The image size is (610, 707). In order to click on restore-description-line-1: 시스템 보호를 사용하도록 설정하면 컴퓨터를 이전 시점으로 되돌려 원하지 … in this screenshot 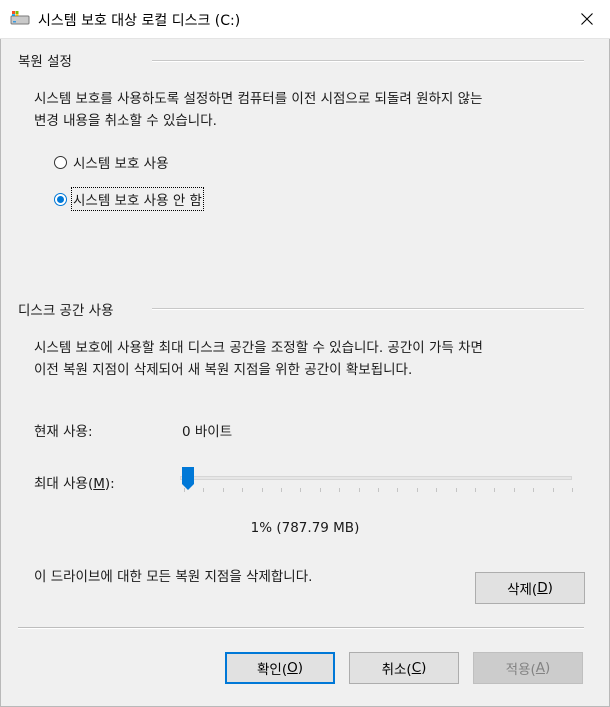, I will do `click(258, 99)`.